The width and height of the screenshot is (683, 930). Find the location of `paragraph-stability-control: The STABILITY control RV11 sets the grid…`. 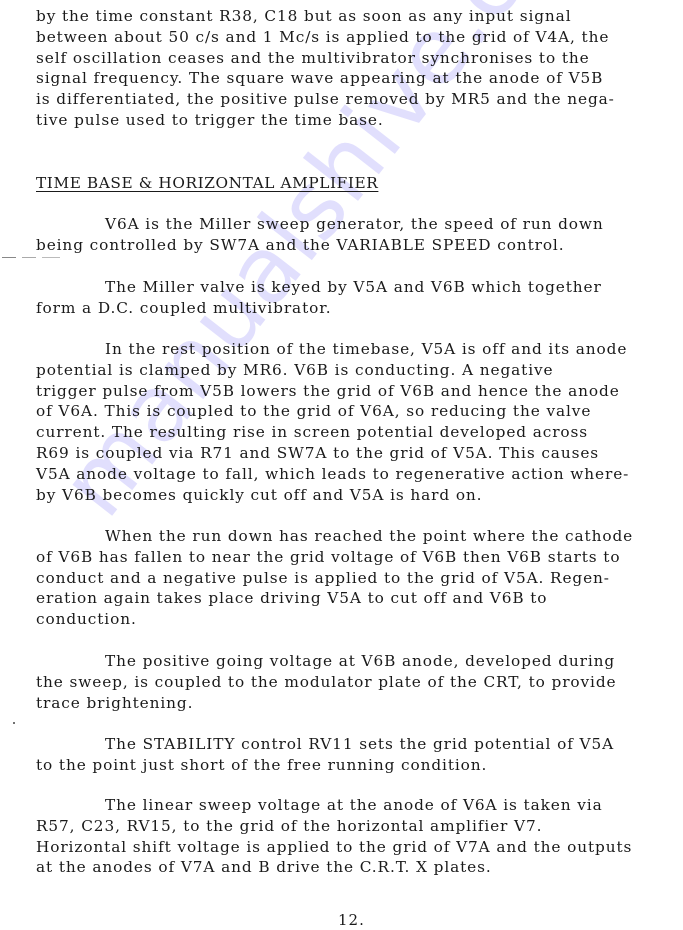

paragraph-stability-control: The STABILITY control RV11 sets the grid… is located at coordinates (352, 755).